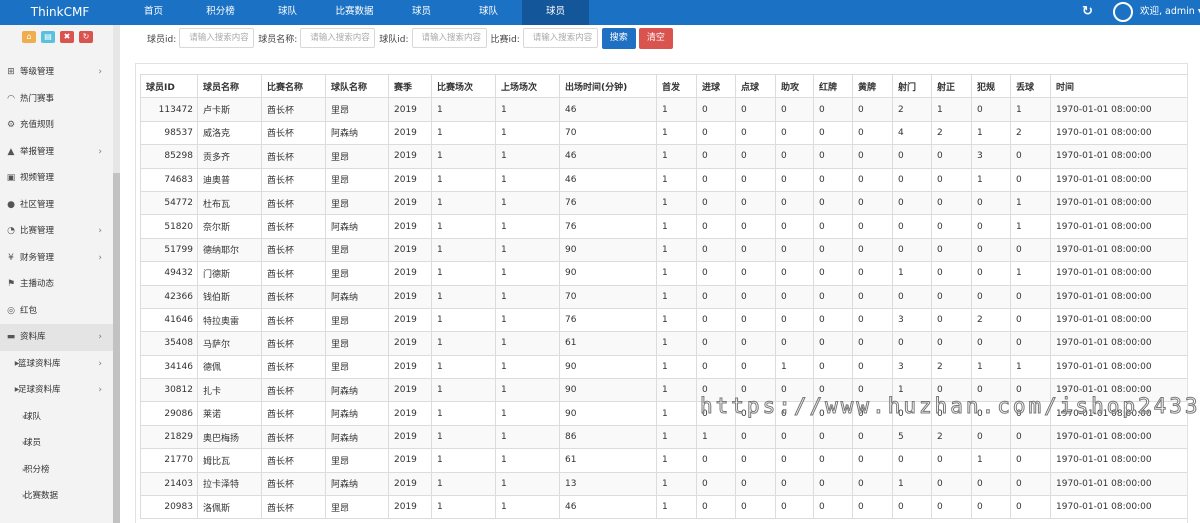 Image resolution: width=1200 pixels, height=523 pixels. Describe the element at coordinates (655, 38) in the screenshot. I see `clear-button: 清空` at that location.